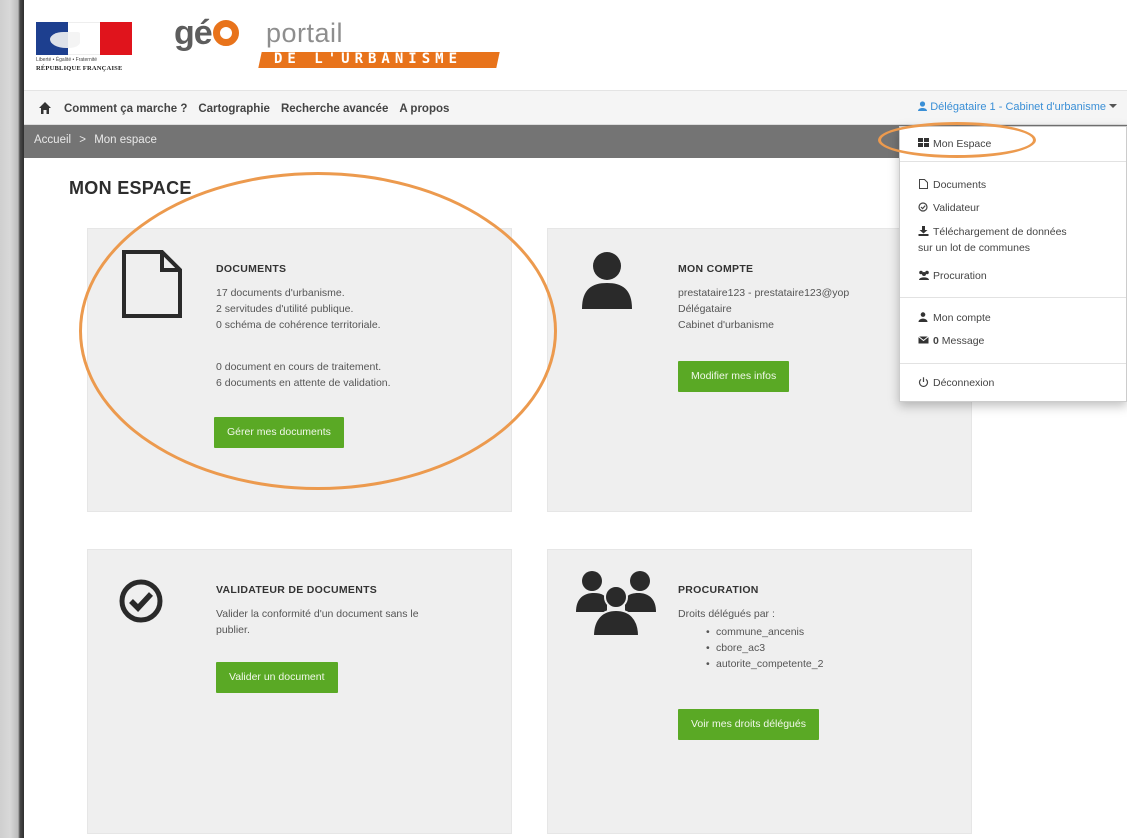  Describe the element at coordinates (152, 284) in the screenshot. I see `document-icon` at that location.